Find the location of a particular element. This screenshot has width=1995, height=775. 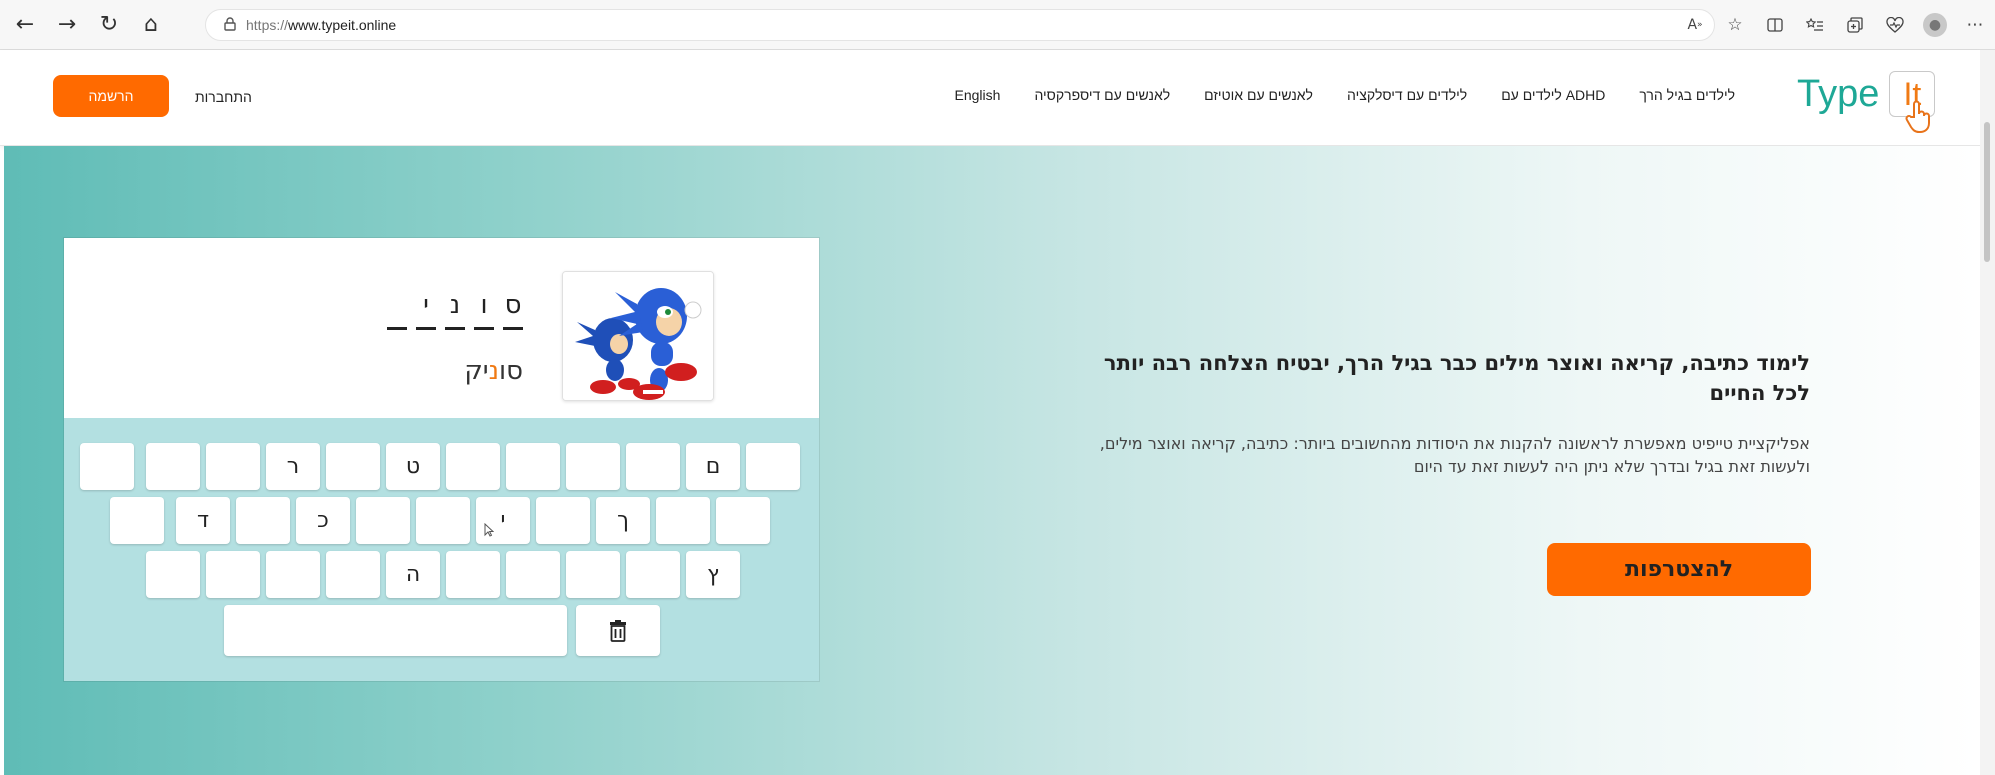

nav-item-dyslexia: לילדים עם דיסלקציה is located at coordinates (1407, 95).